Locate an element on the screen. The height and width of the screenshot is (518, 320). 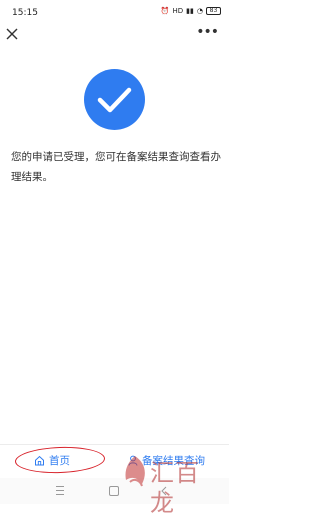
wifi-icon: ◔ is located at coordinates (199, 11).